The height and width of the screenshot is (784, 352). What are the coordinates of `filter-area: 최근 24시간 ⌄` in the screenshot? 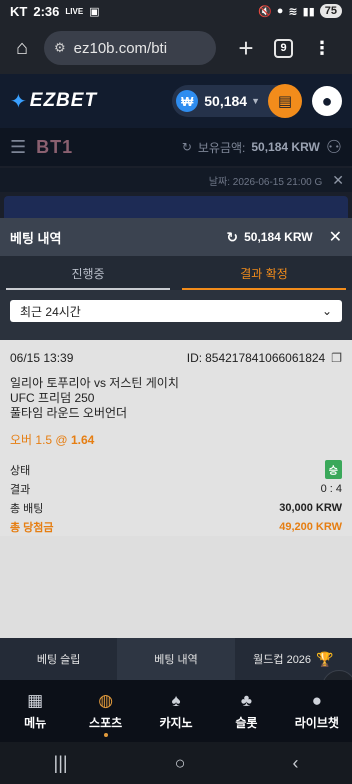 It's located at (176, 315).